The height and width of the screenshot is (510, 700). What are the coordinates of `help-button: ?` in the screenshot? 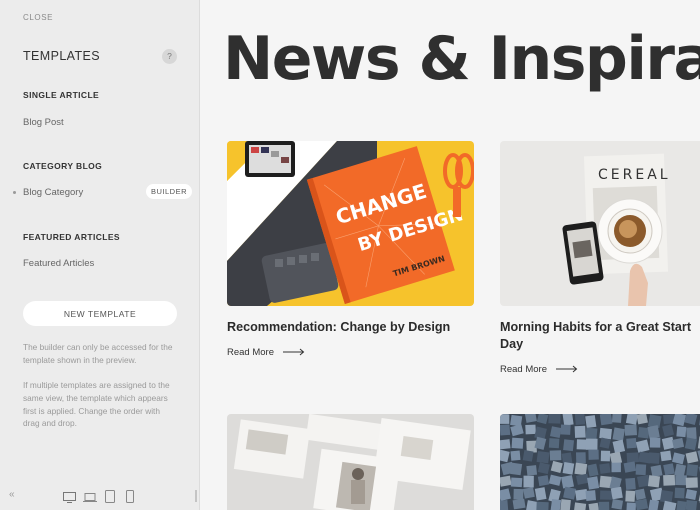 It's located at (169, 56).